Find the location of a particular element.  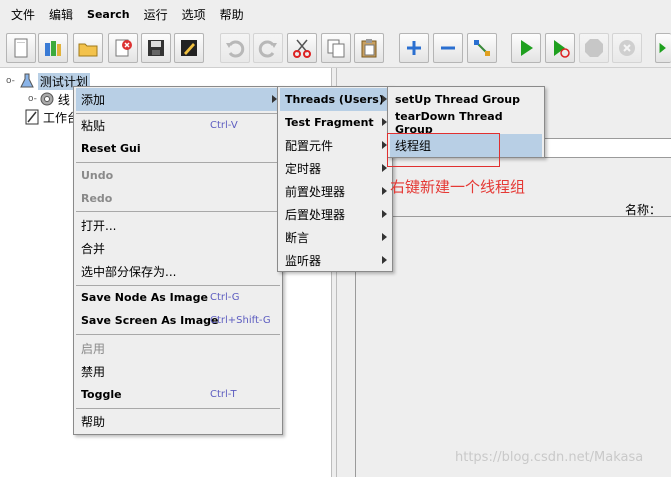

redo-button is located at coordinates (268, 48).